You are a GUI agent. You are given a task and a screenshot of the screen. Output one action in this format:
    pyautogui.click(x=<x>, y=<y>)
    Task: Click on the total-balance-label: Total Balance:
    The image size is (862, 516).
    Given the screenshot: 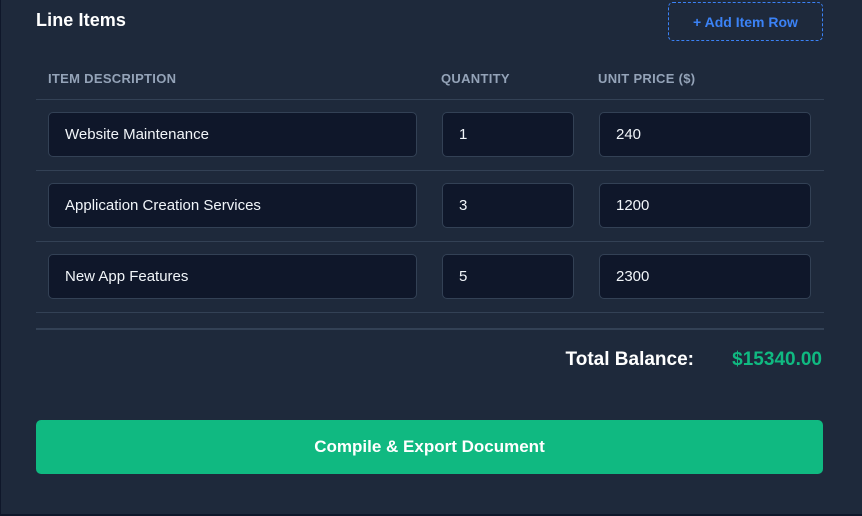 What is the action you would take?
    pyautogui.click(x=629, y=359)
    